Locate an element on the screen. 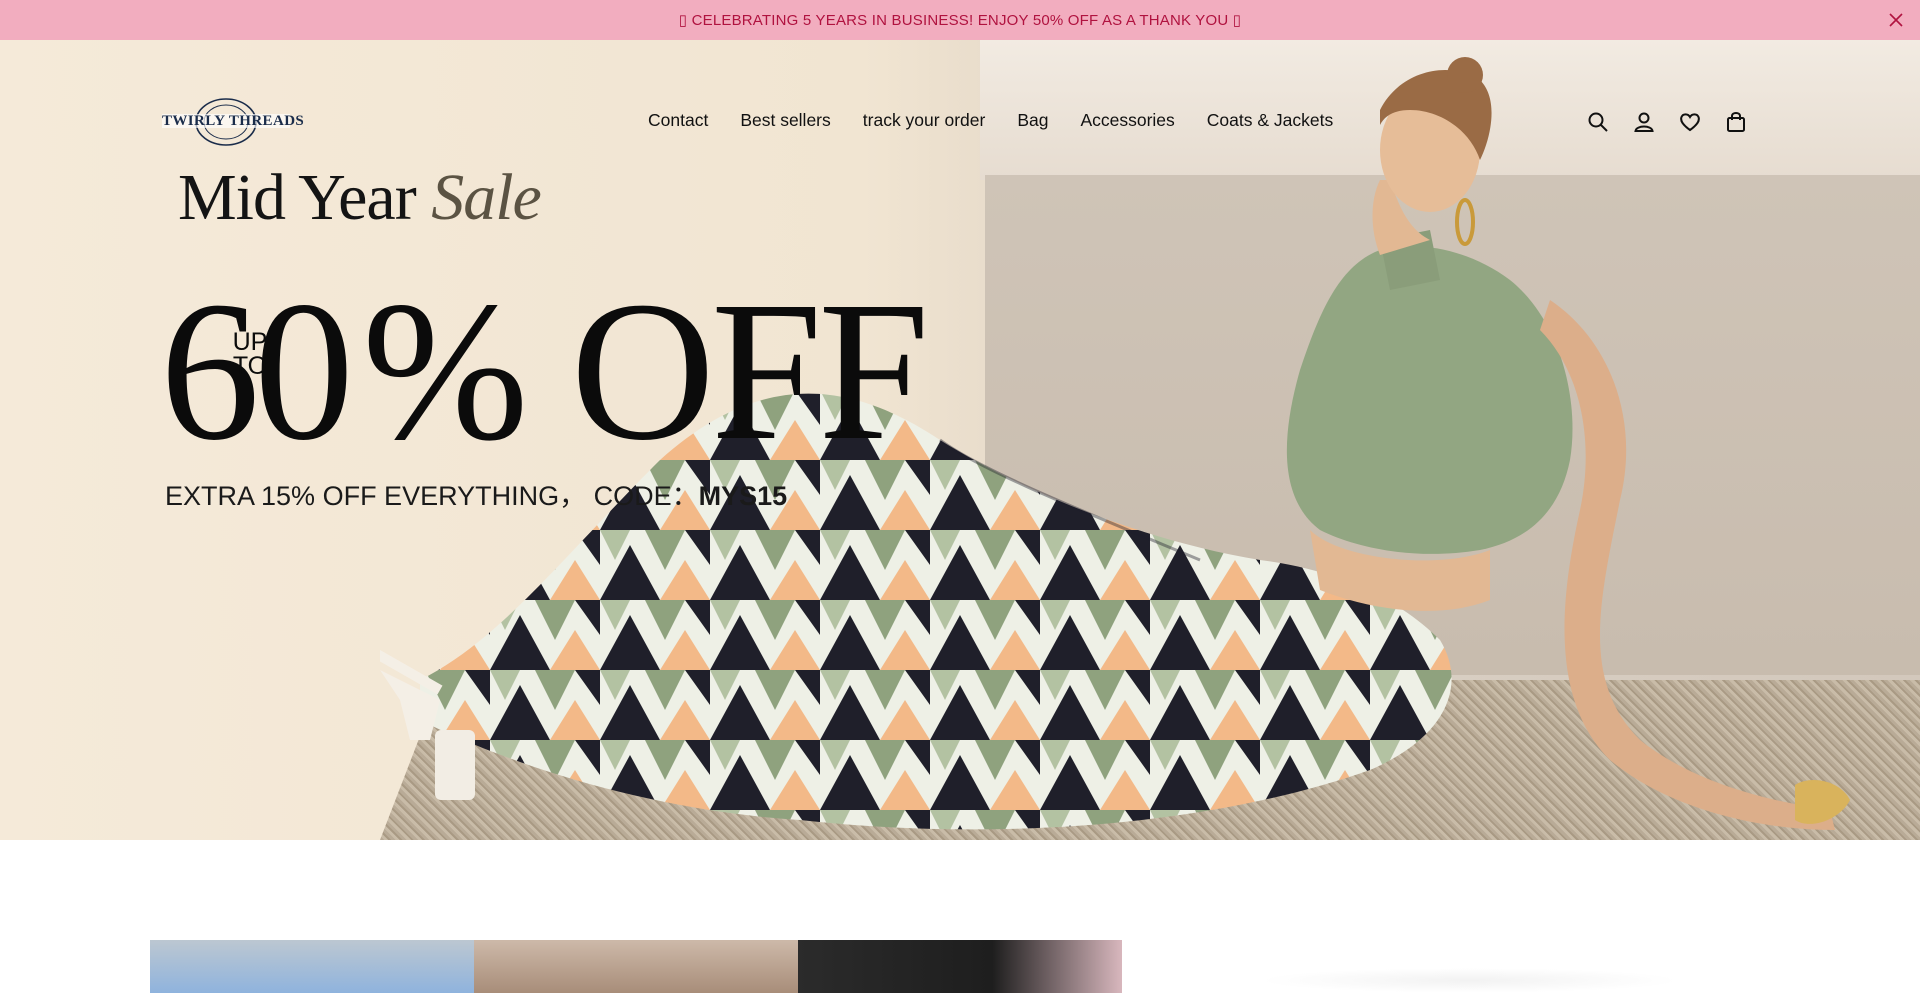 This screenshot has width=1920, height=993. header-icons is located at coordinates (1667, 122).